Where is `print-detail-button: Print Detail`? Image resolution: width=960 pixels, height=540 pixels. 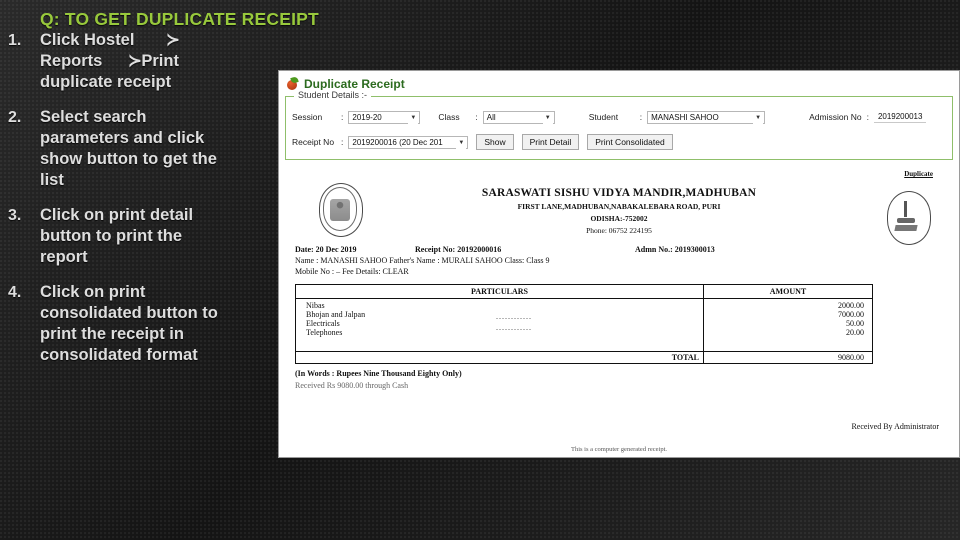 print-detail-button: Print Detail is located at coordinates (550, 142).